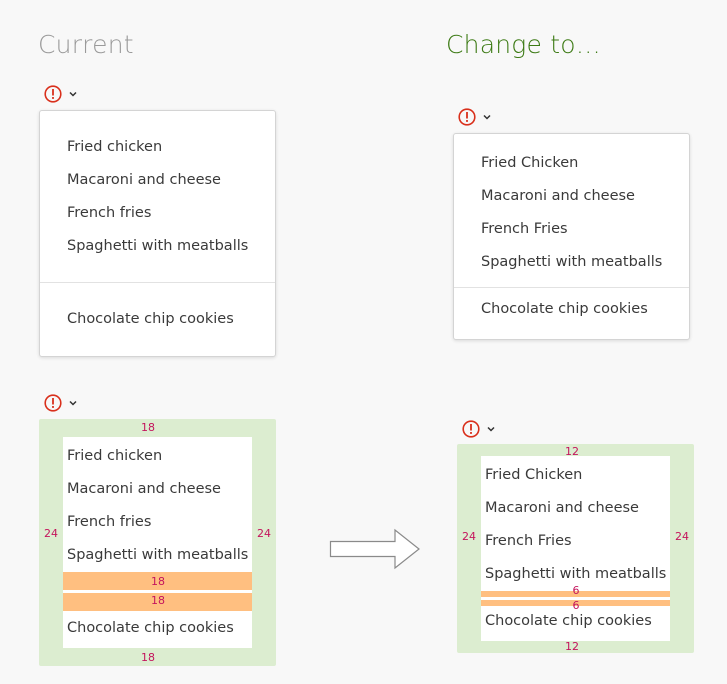 Image resolution: width=727 pixels, height=684 pixels. I want to click on divider-bottom-value: 6, so click(576, 605).